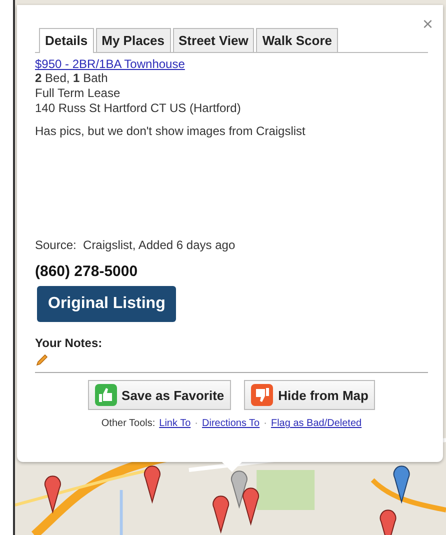  What do you see at coordinates (213, 40) in the screenshot?
I see `tab: Street View` at bounding box center [213, 40].